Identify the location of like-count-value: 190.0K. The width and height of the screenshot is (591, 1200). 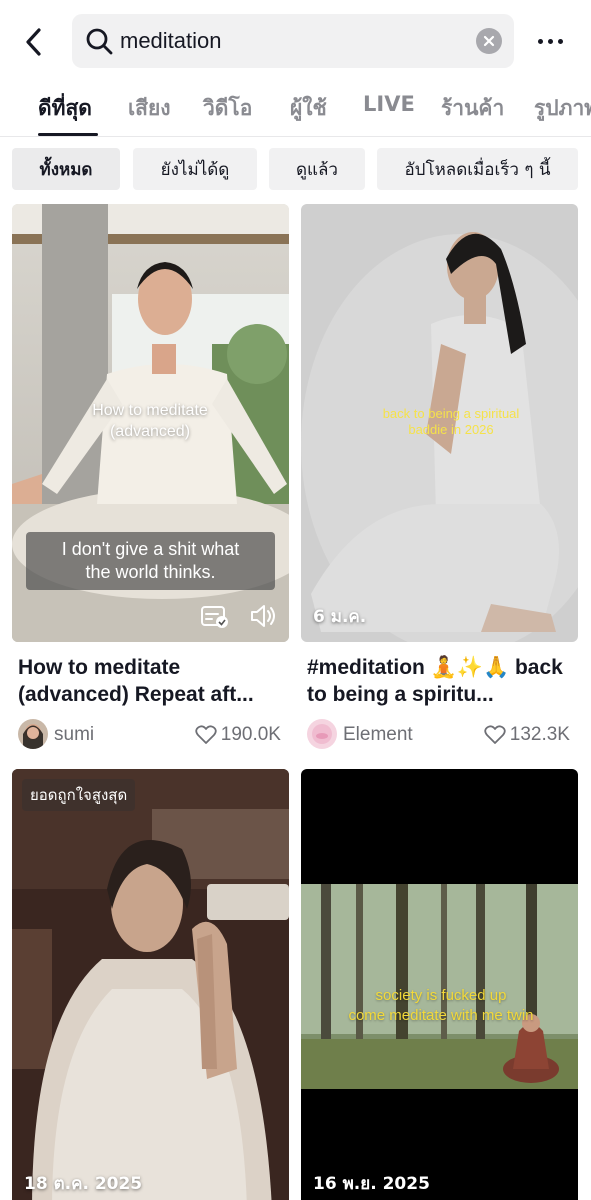
(250, 734).